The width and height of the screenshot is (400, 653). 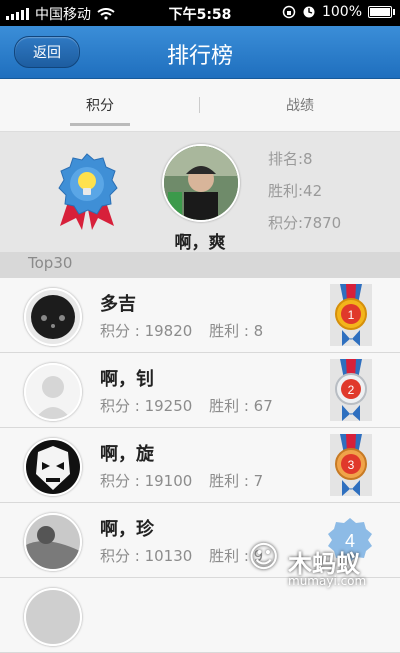 What do you see at coordinates (118, 304) in the screenshot?
I see `player-name: 多吉` at bounding box center [118, 304].